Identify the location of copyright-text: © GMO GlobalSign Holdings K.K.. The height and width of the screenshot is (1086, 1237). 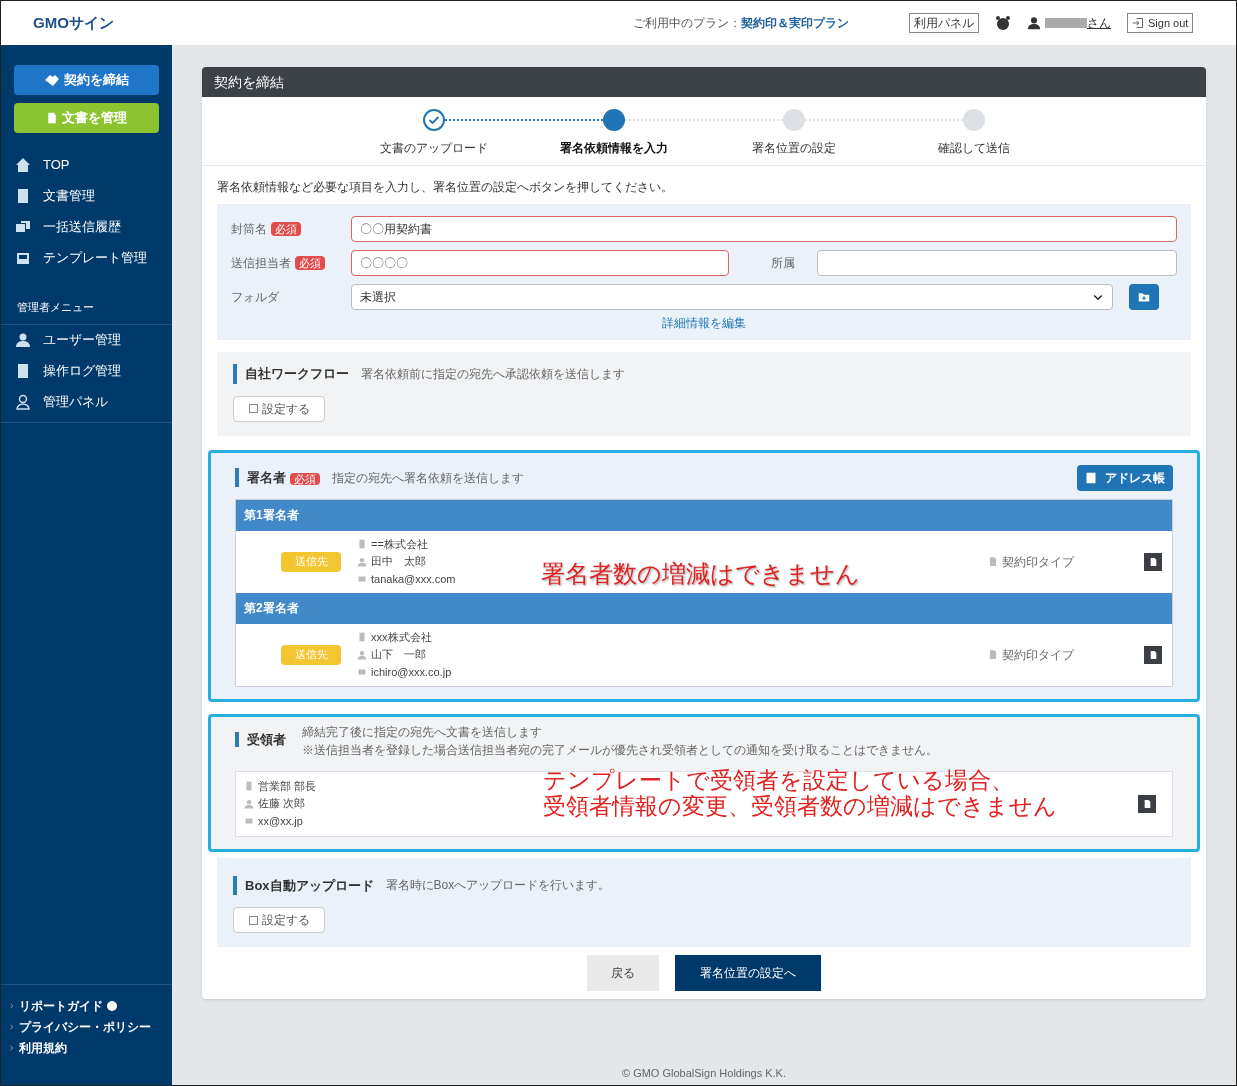
(704, 1073).